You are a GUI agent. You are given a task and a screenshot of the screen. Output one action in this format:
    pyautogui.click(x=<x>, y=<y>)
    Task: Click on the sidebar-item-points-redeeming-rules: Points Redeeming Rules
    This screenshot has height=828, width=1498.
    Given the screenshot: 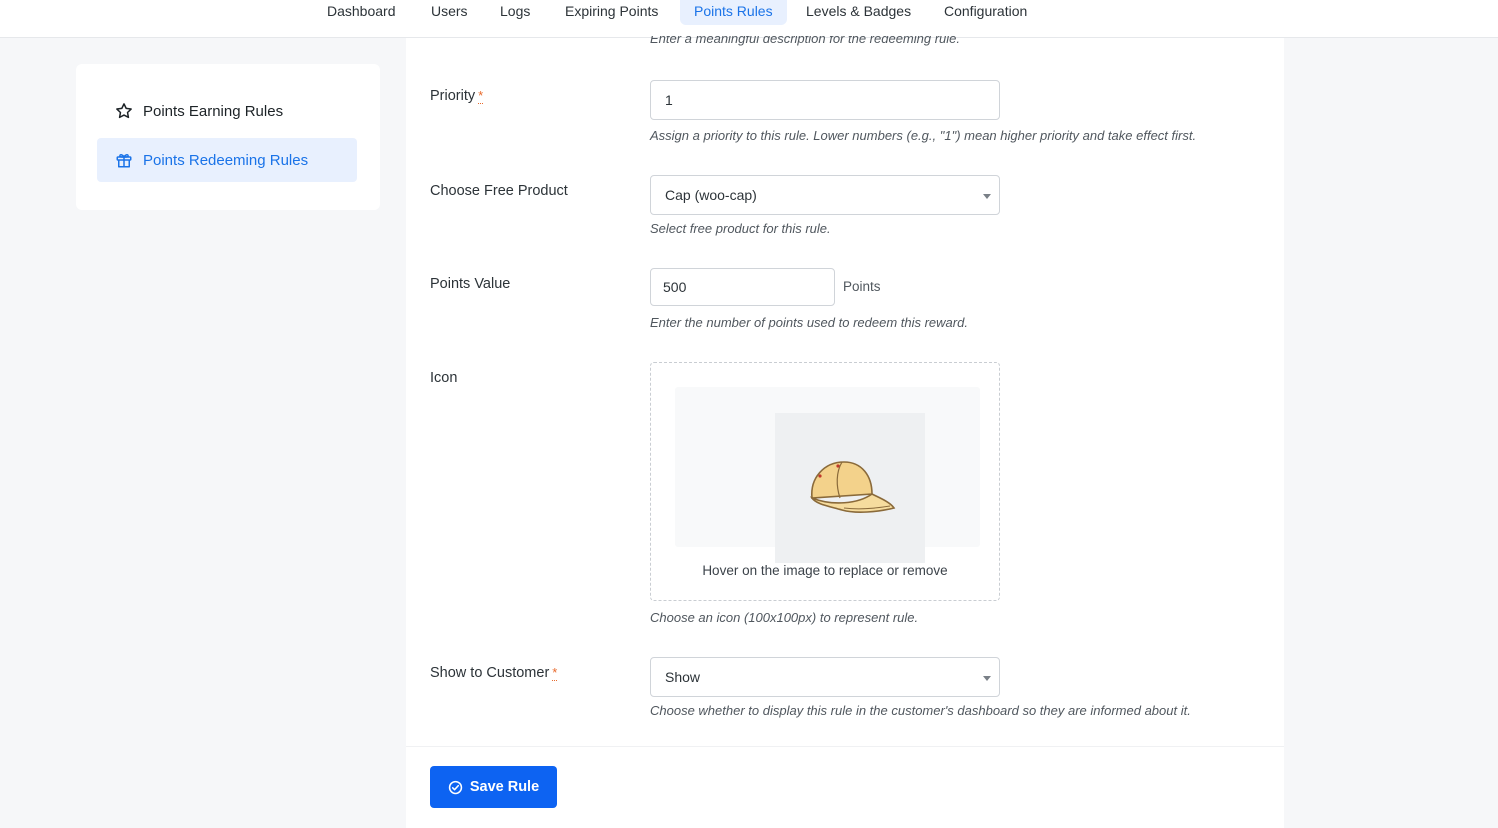 What is the action you would take?
    pyautogui.click(x=227, y=160)
    